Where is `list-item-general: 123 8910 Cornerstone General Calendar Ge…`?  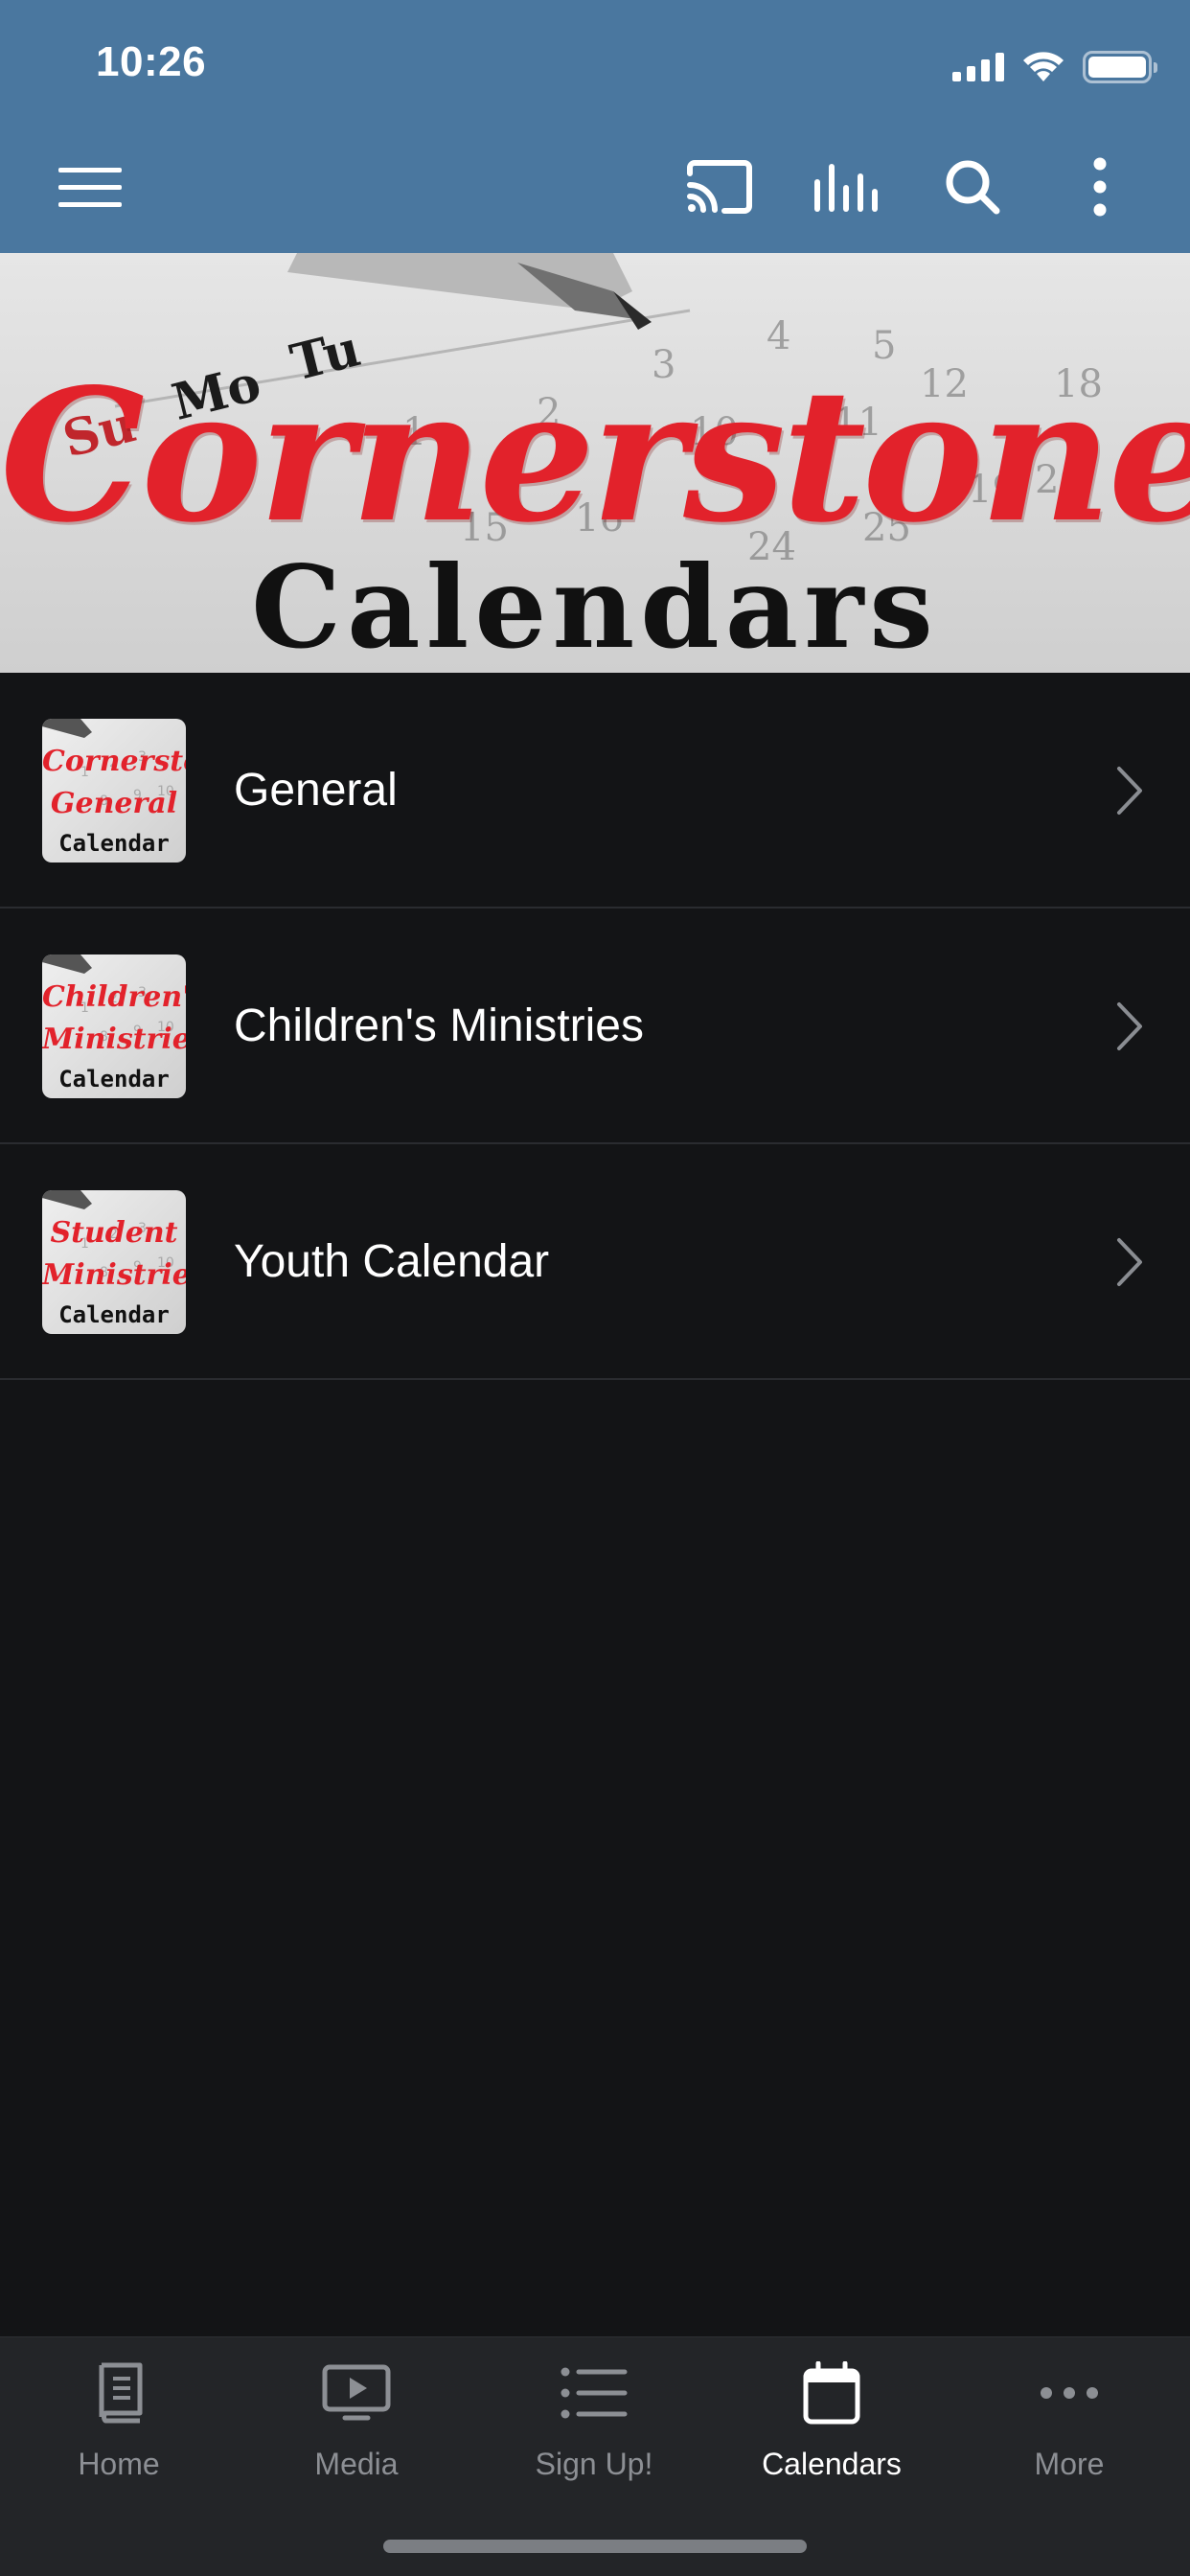
list-item-general: 123 8910 Cornerstone General Calendar Ge… is located at coordinates (595, 790).